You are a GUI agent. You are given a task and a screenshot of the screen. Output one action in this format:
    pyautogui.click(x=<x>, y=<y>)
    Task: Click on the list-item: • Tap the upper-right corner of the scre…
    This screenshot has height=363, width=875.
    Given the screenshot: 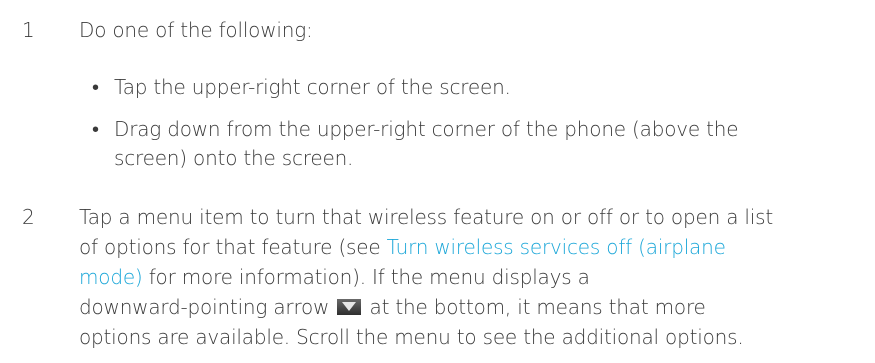 What is the action you would take?
    pyautogui.click(x=470, y=87)
    